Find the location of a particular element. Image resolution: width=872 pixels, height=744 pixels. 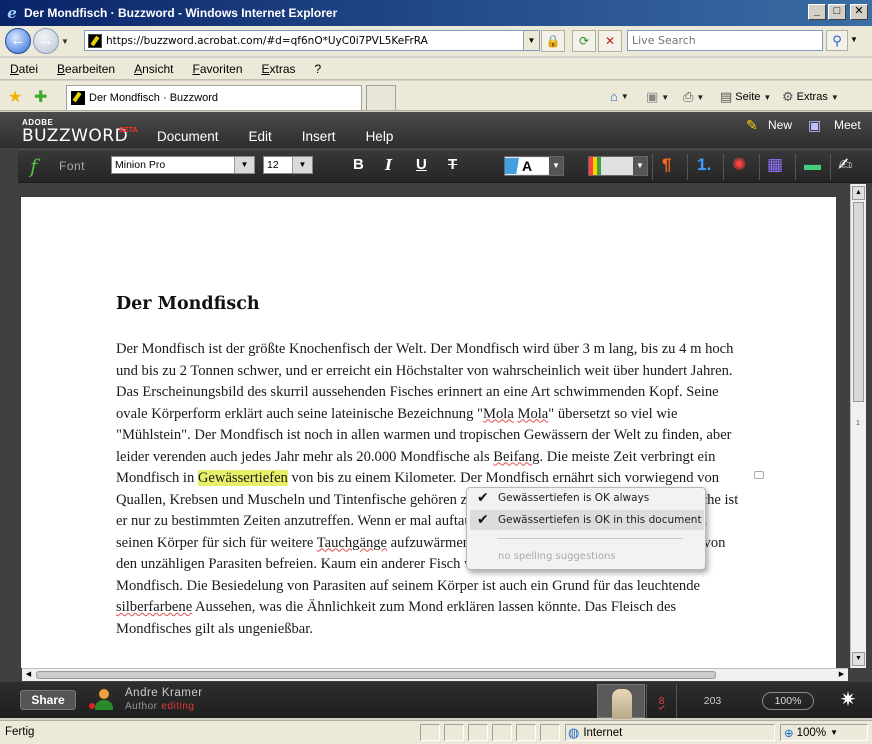

misspelled-word: Tauchgänge is located at coordinates (352, 543).